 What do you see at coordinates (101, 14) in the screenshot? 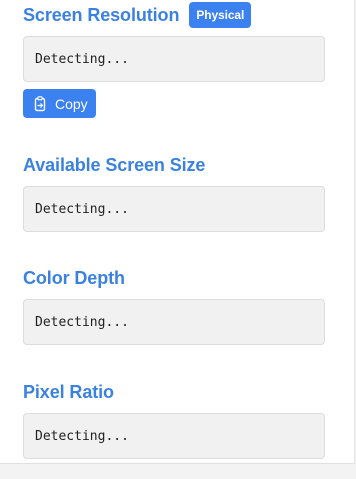
I see `screen-resolution-title: Screen Resolution` at bounding box center [101, 14].